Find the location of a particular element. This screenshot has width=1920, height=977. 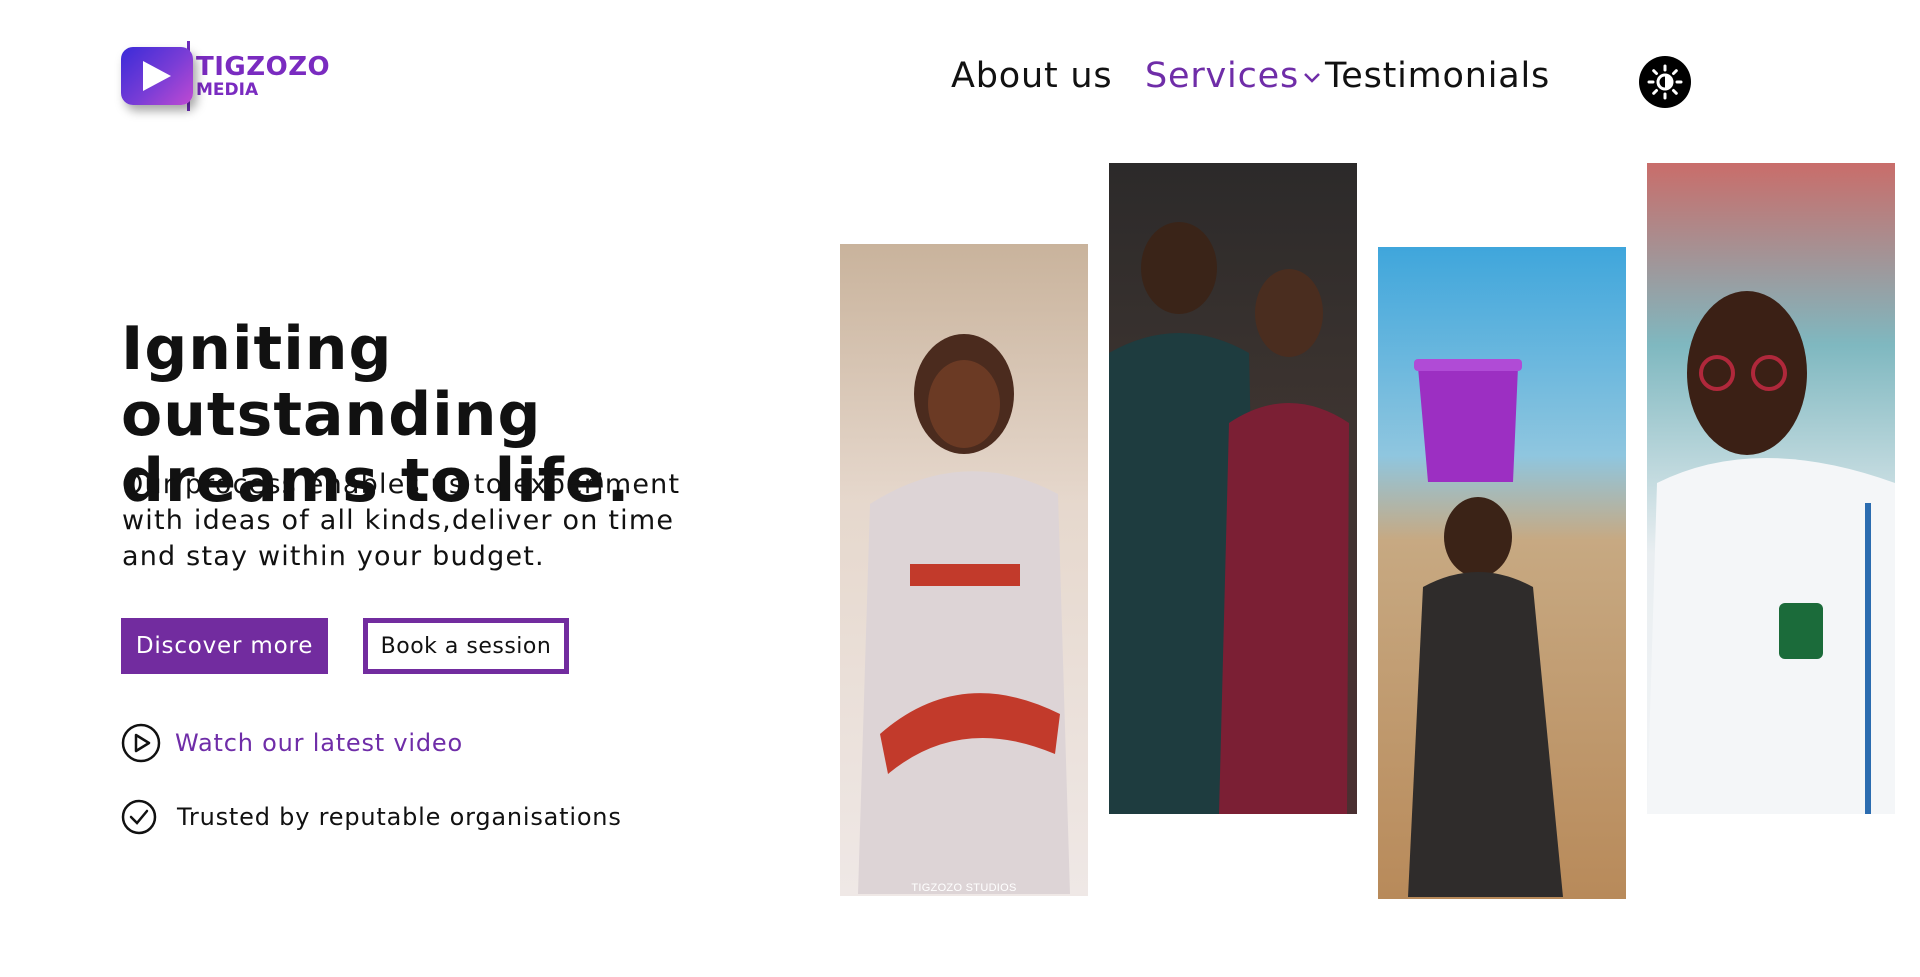

trusted-badge: Trusted by reputable organisations is located at coordinates (371, 817).